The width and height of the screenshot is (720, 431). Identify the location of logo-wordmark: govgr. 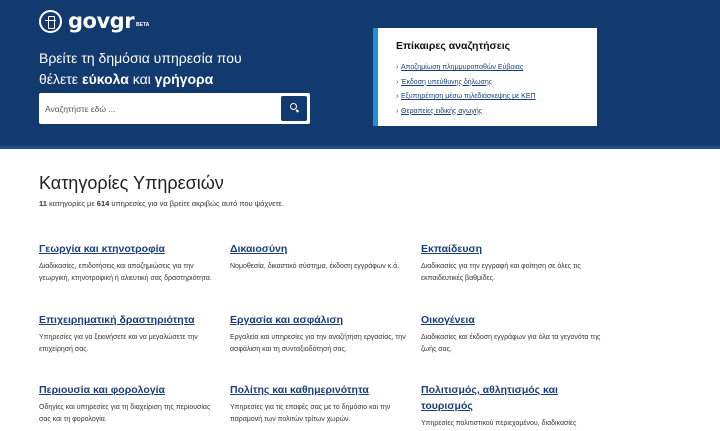
(101, 21).